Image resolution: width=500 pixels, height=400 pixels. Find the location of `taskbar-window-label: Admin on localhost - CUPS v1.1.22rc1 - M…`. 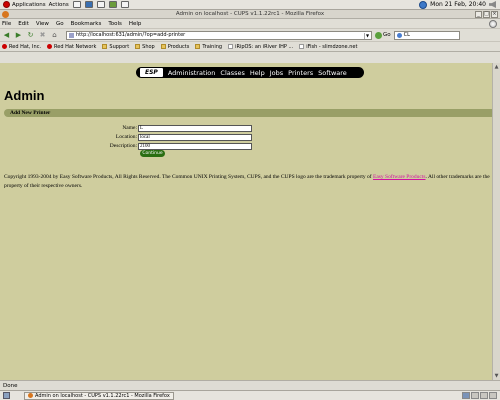

taskbar-window-label: Admin on localhost - CUPS v1.1.22rc1 - M… is located at coordinates (102, 395).